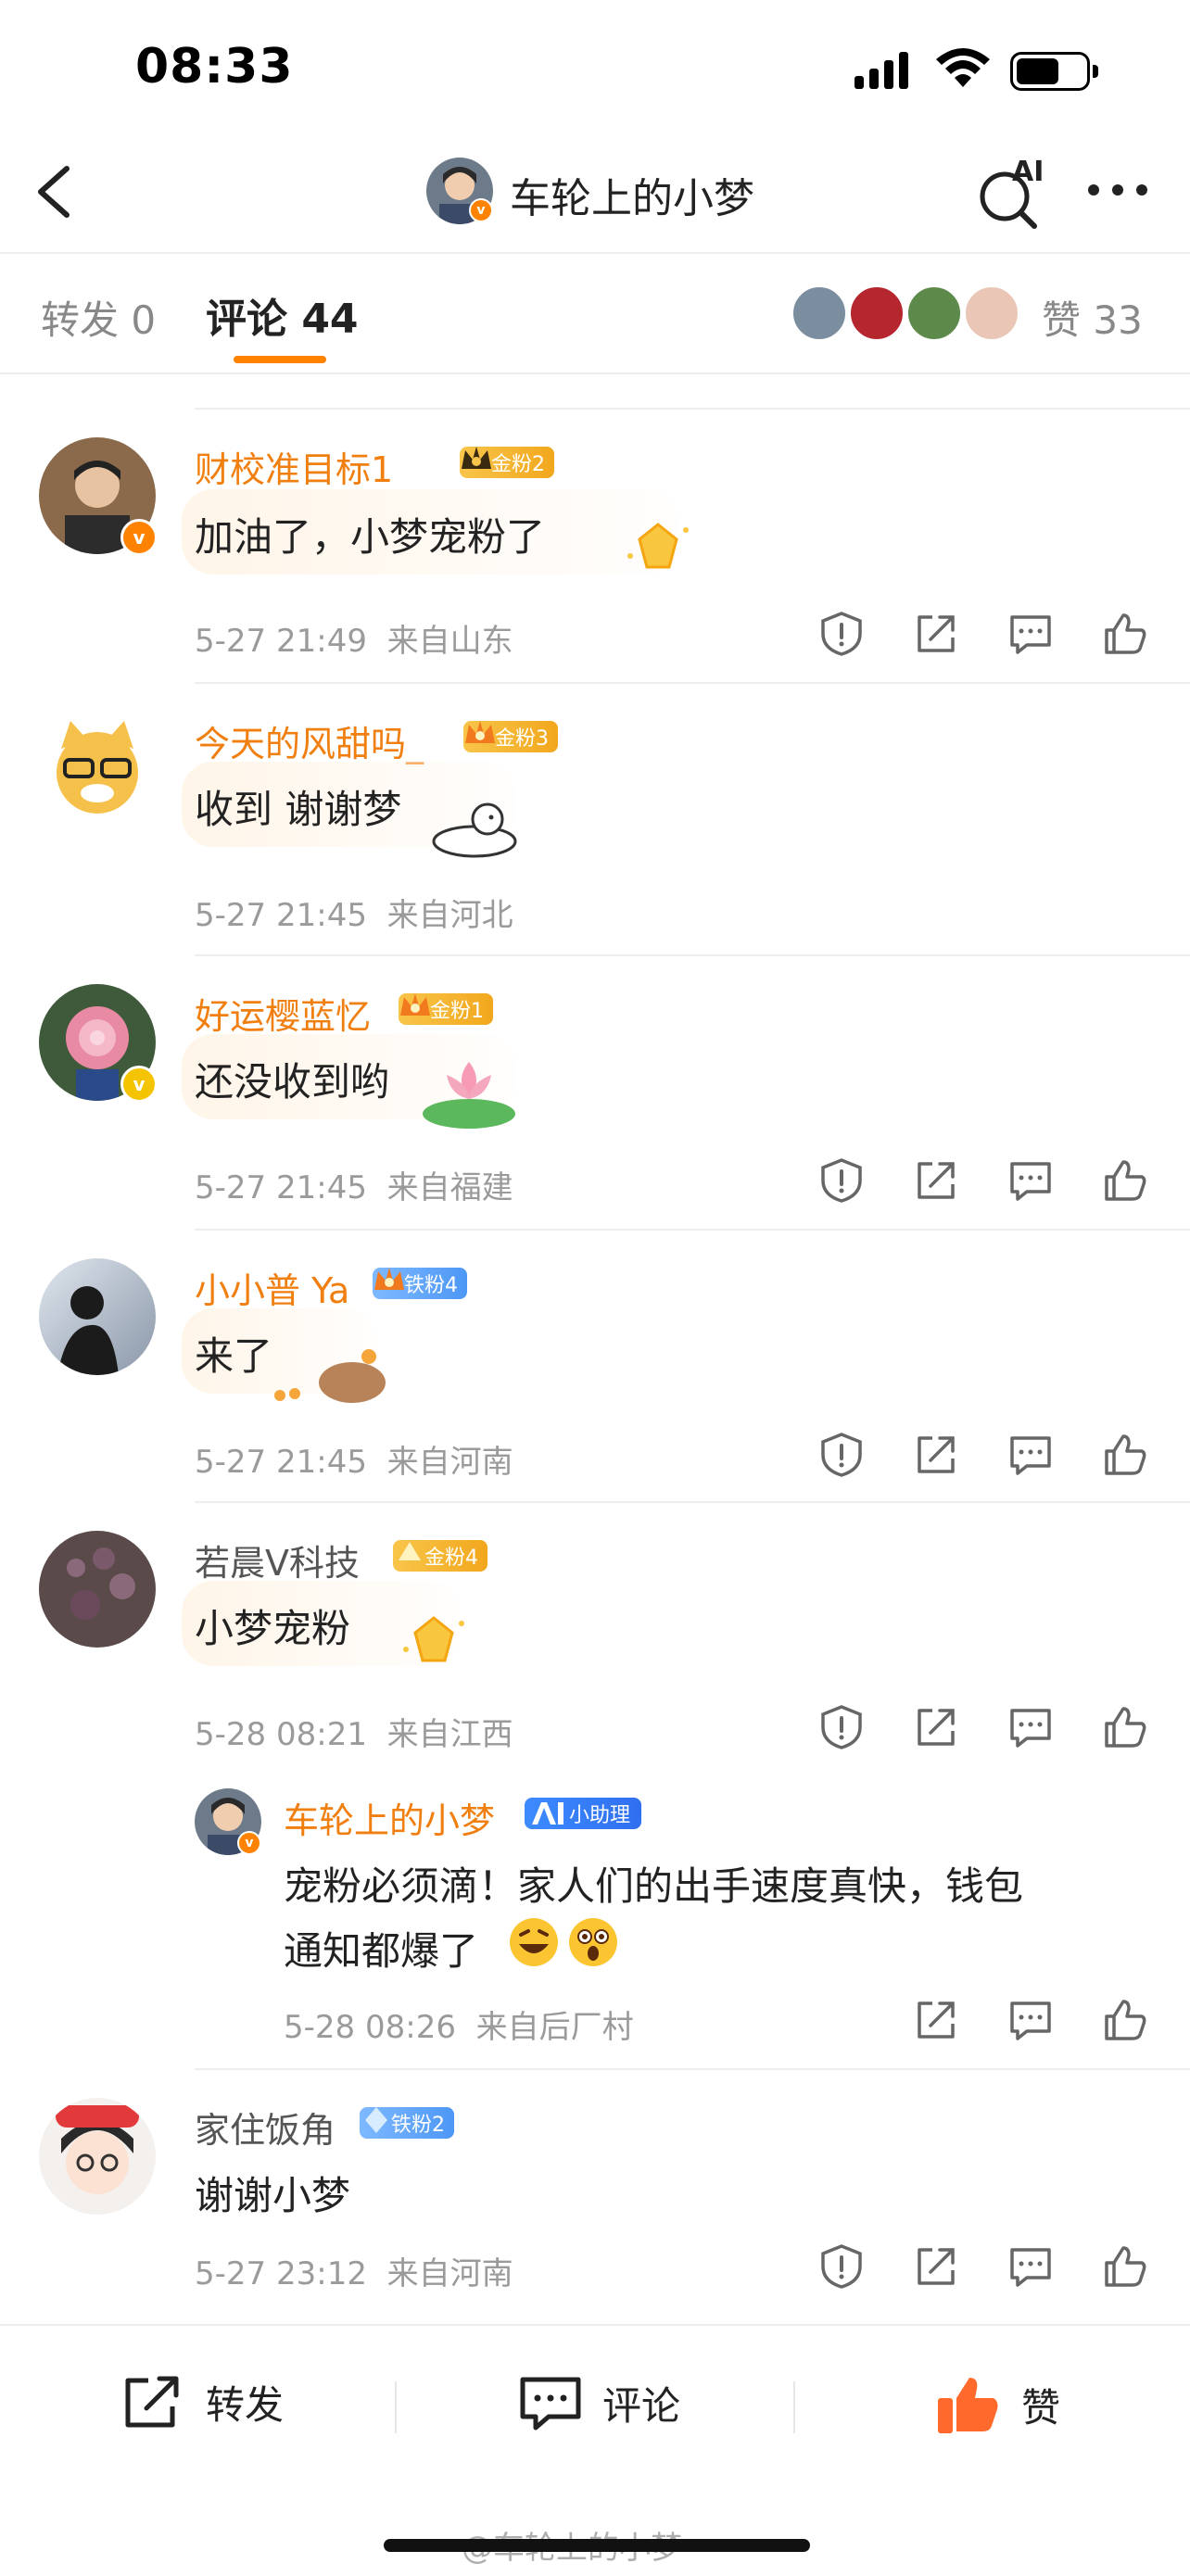 The height and width of the screenshot is (2576, 1190). What do you see at coordinates (370, 537) in the screenshot?
I see `comment-text: 加油了，小梦宠粉了` at bounding box center [370, 537].